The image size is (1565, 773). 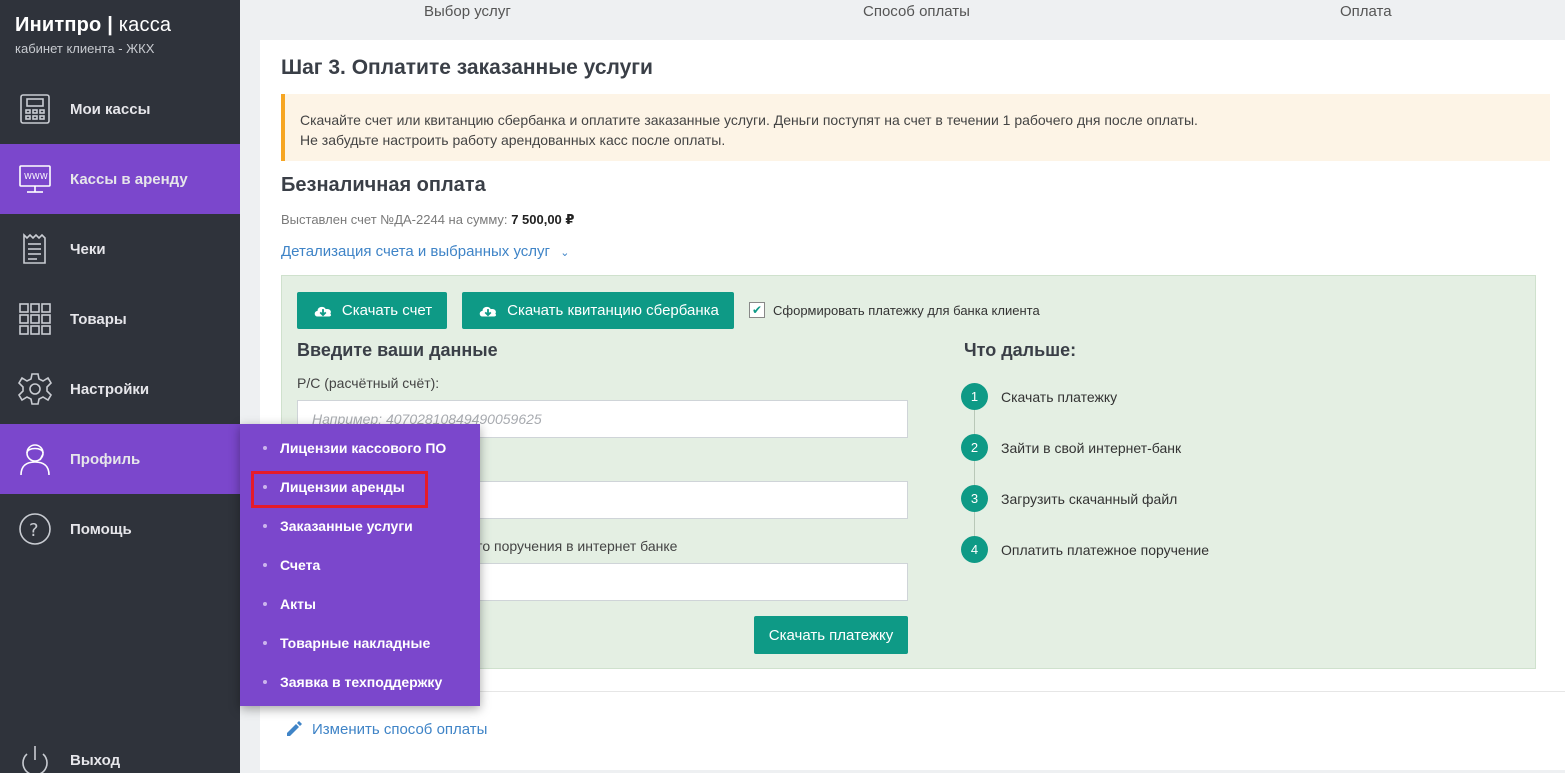 I want to click on svg-text: WWW, so click(x=36, y=176).